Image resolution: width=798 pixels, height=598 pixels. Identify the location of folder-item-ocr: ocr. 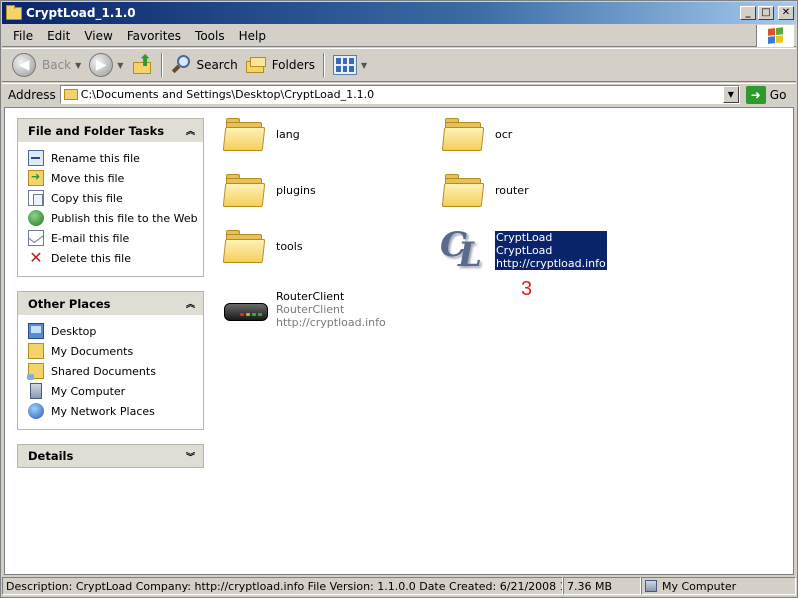
(476, 134).